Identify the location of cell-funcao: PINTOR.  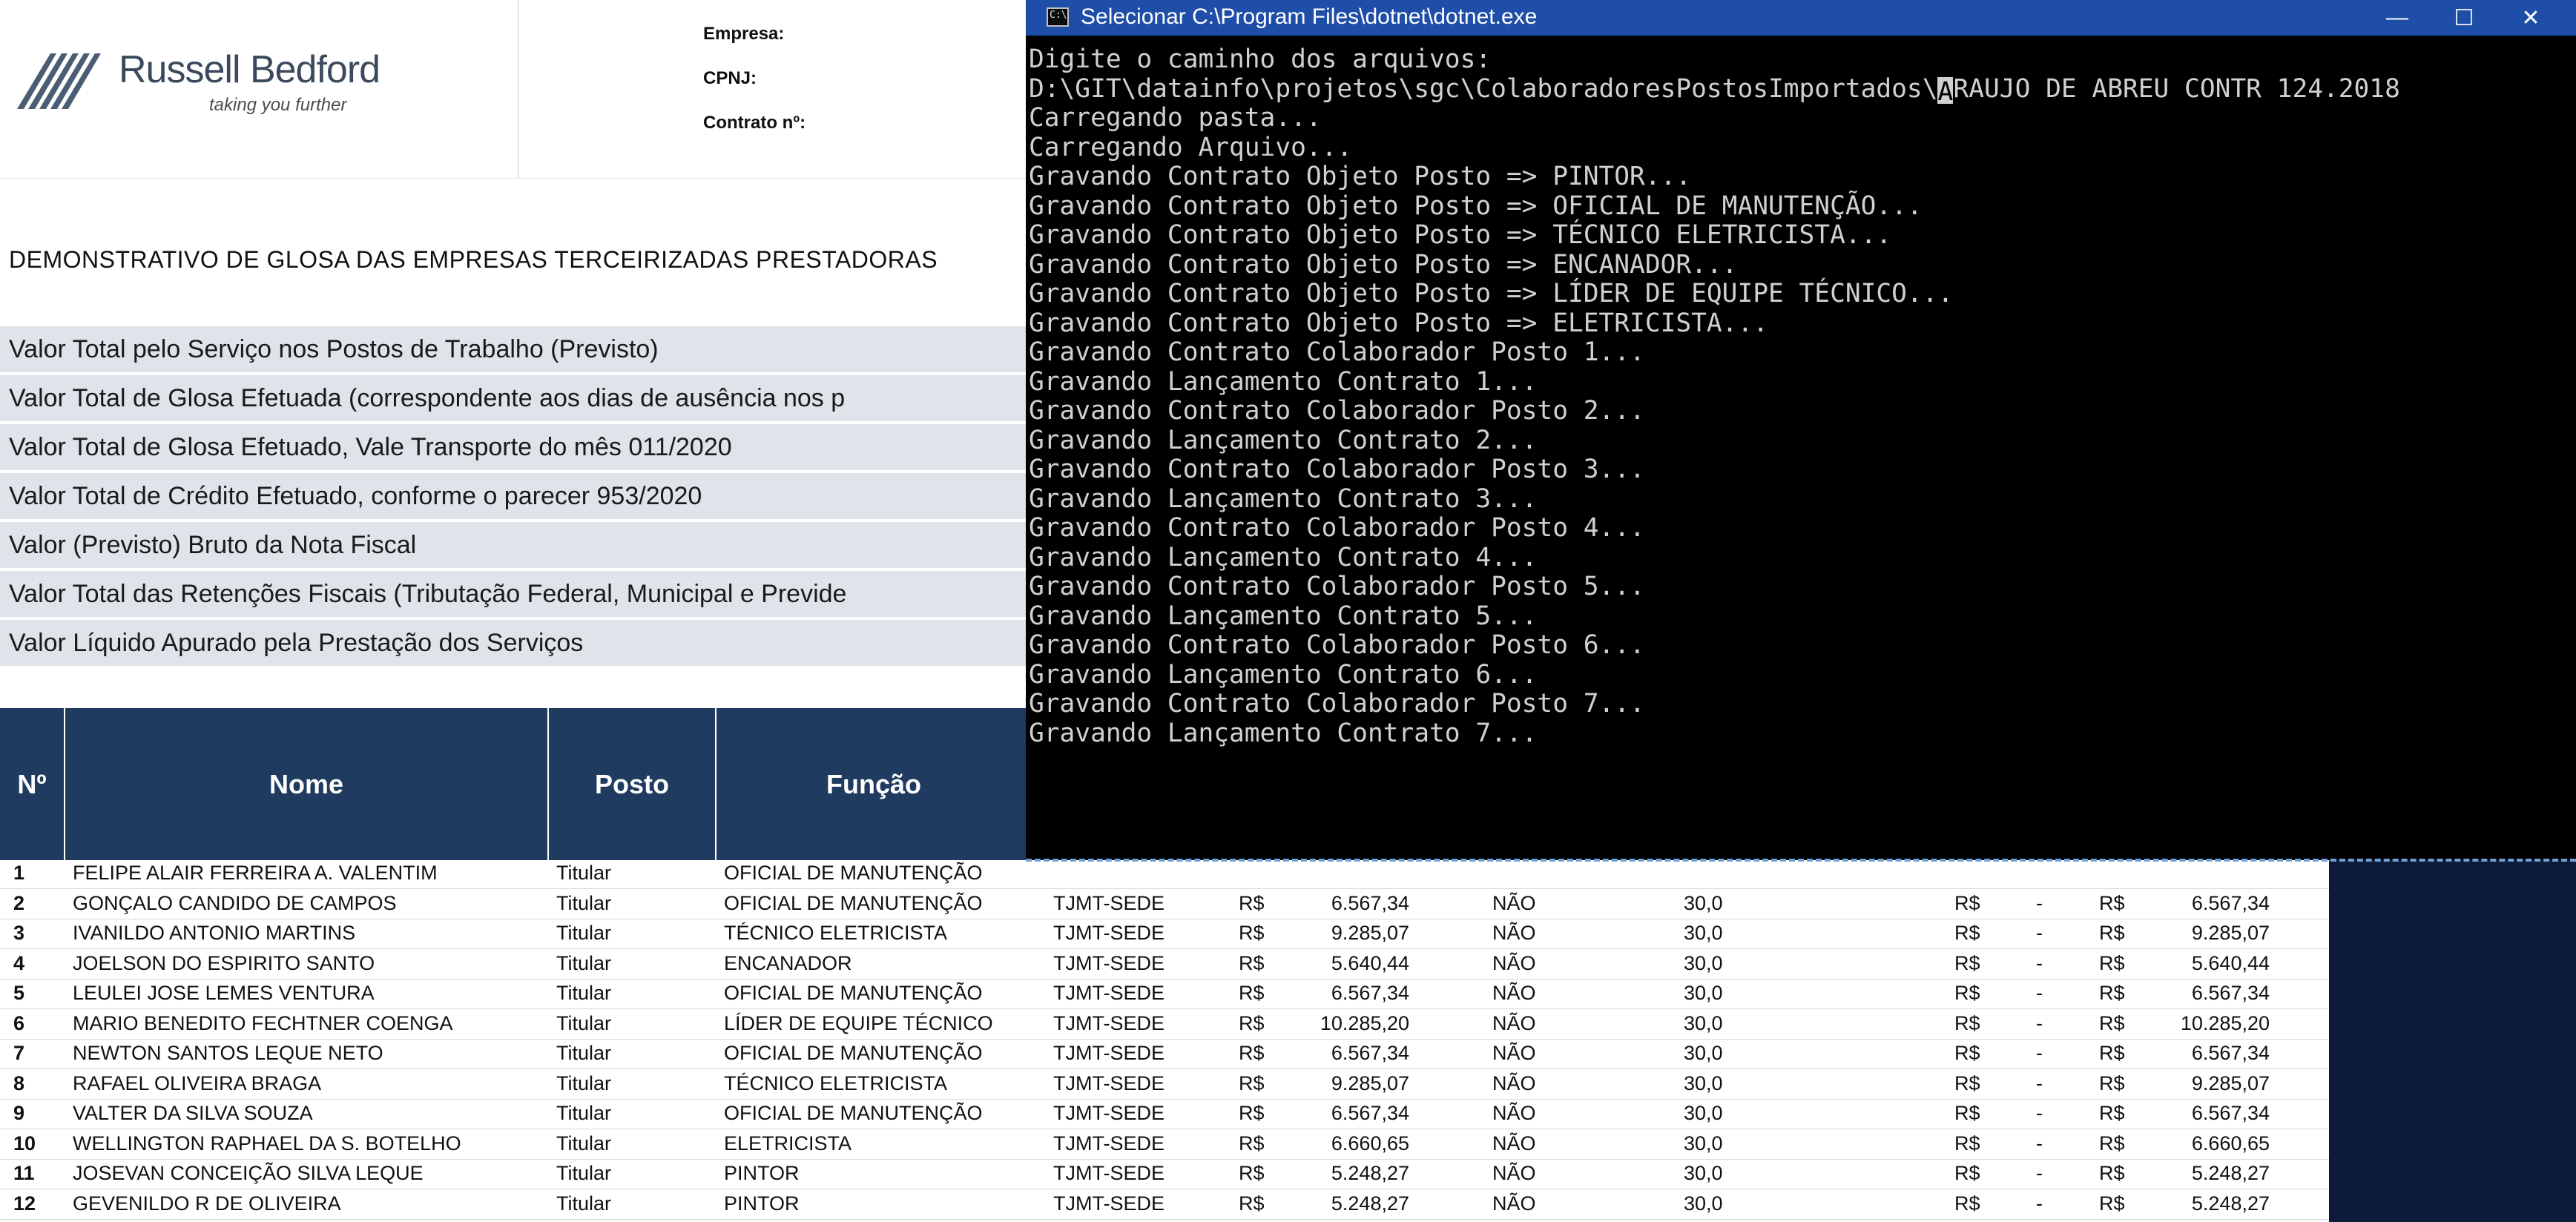
(762, 1173).